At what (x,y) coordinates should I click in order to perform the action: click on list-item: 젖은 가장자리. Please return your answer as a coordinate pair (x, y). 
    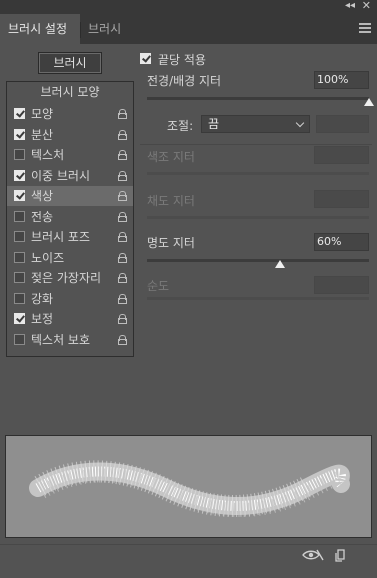
    Looking at the image, I should click on (70, 278).